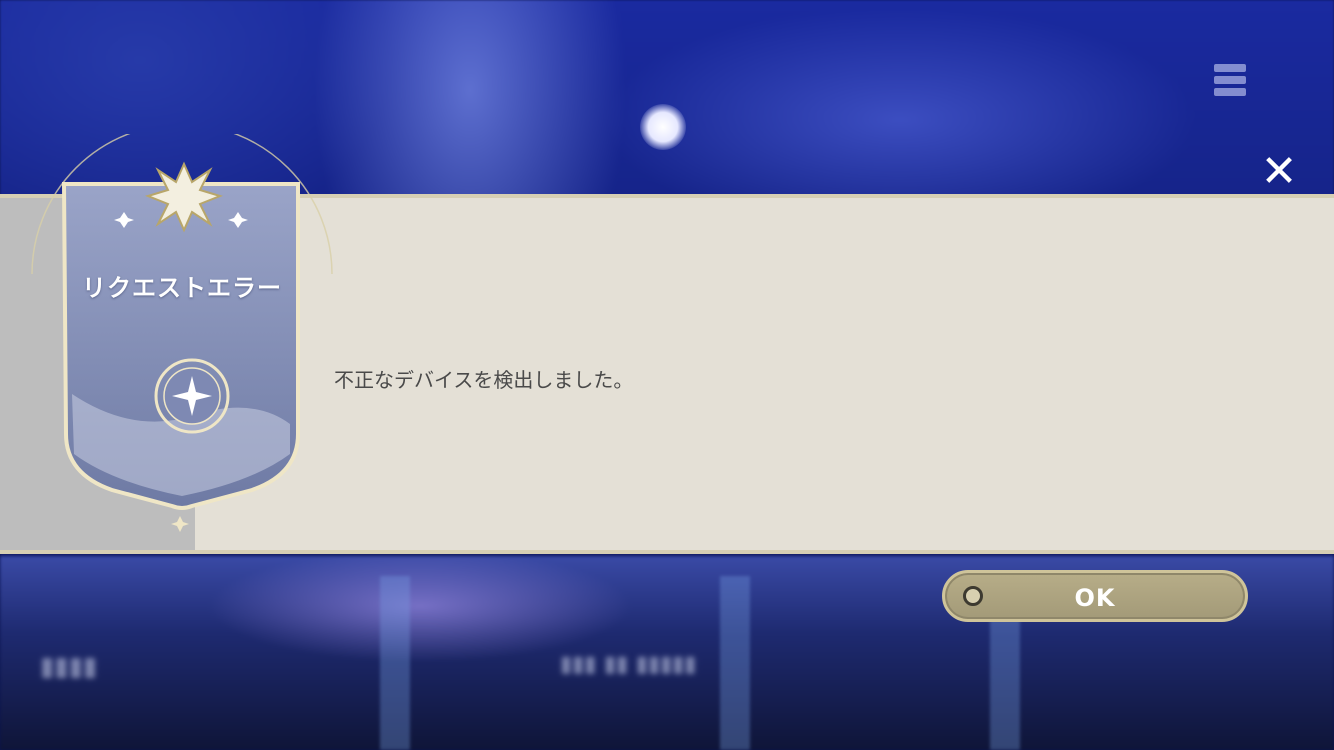 Image resolution: width=1334 pixels, height=750 pixels. What do you see at coordinates (69, 667) in the screenshot?
I see `blurred-logo: ▮▮▮▮` at bounding box center [69, 667].